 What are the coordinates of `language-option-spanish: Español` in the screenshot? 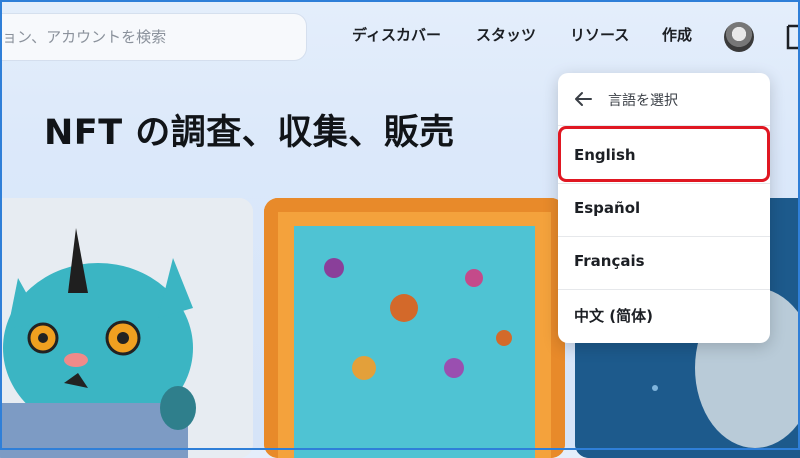 It's located at (664, 209).